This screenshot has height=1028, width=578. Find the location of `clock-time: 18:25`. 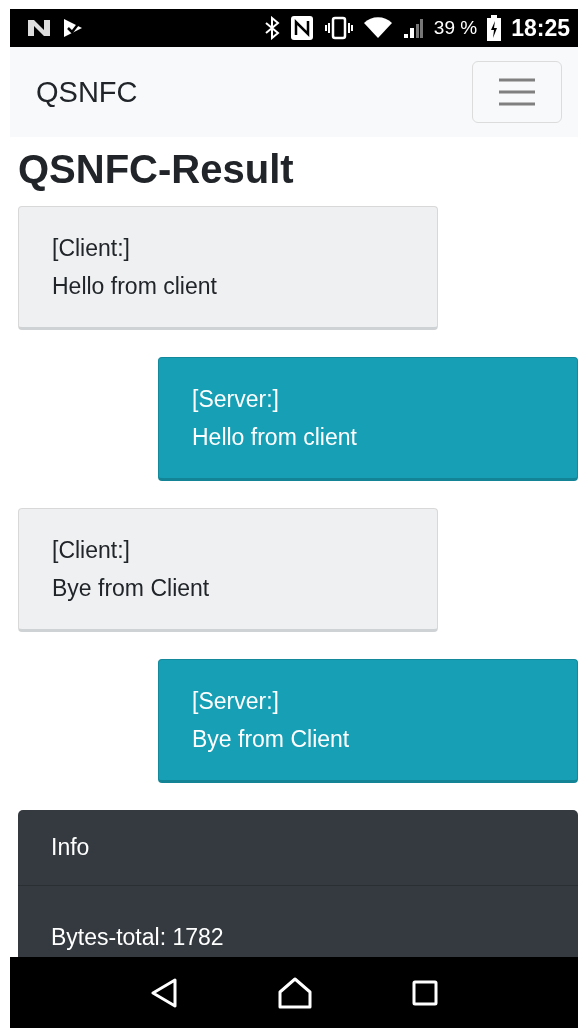

clock-time: 18:25 is located at coordinates (540, 28).